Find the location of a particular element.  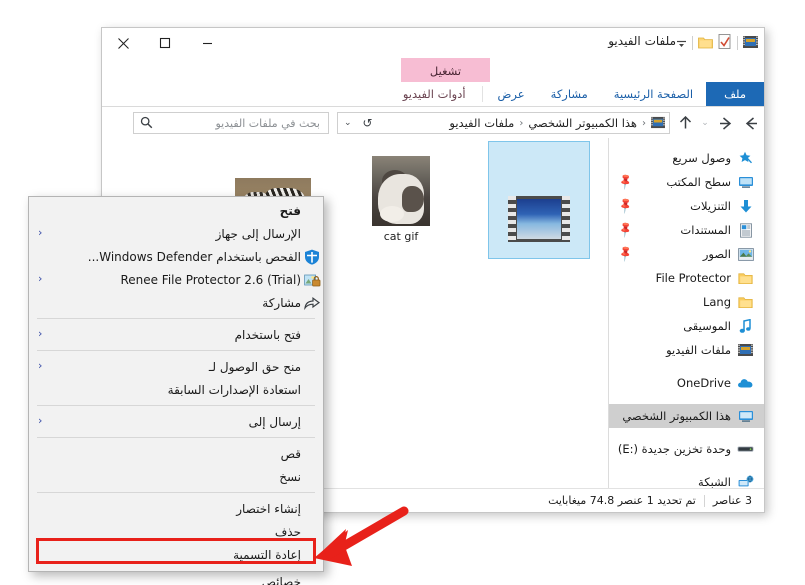

sidebar-item-documents: المستندات 📌 is located at coordinates (686, 230).